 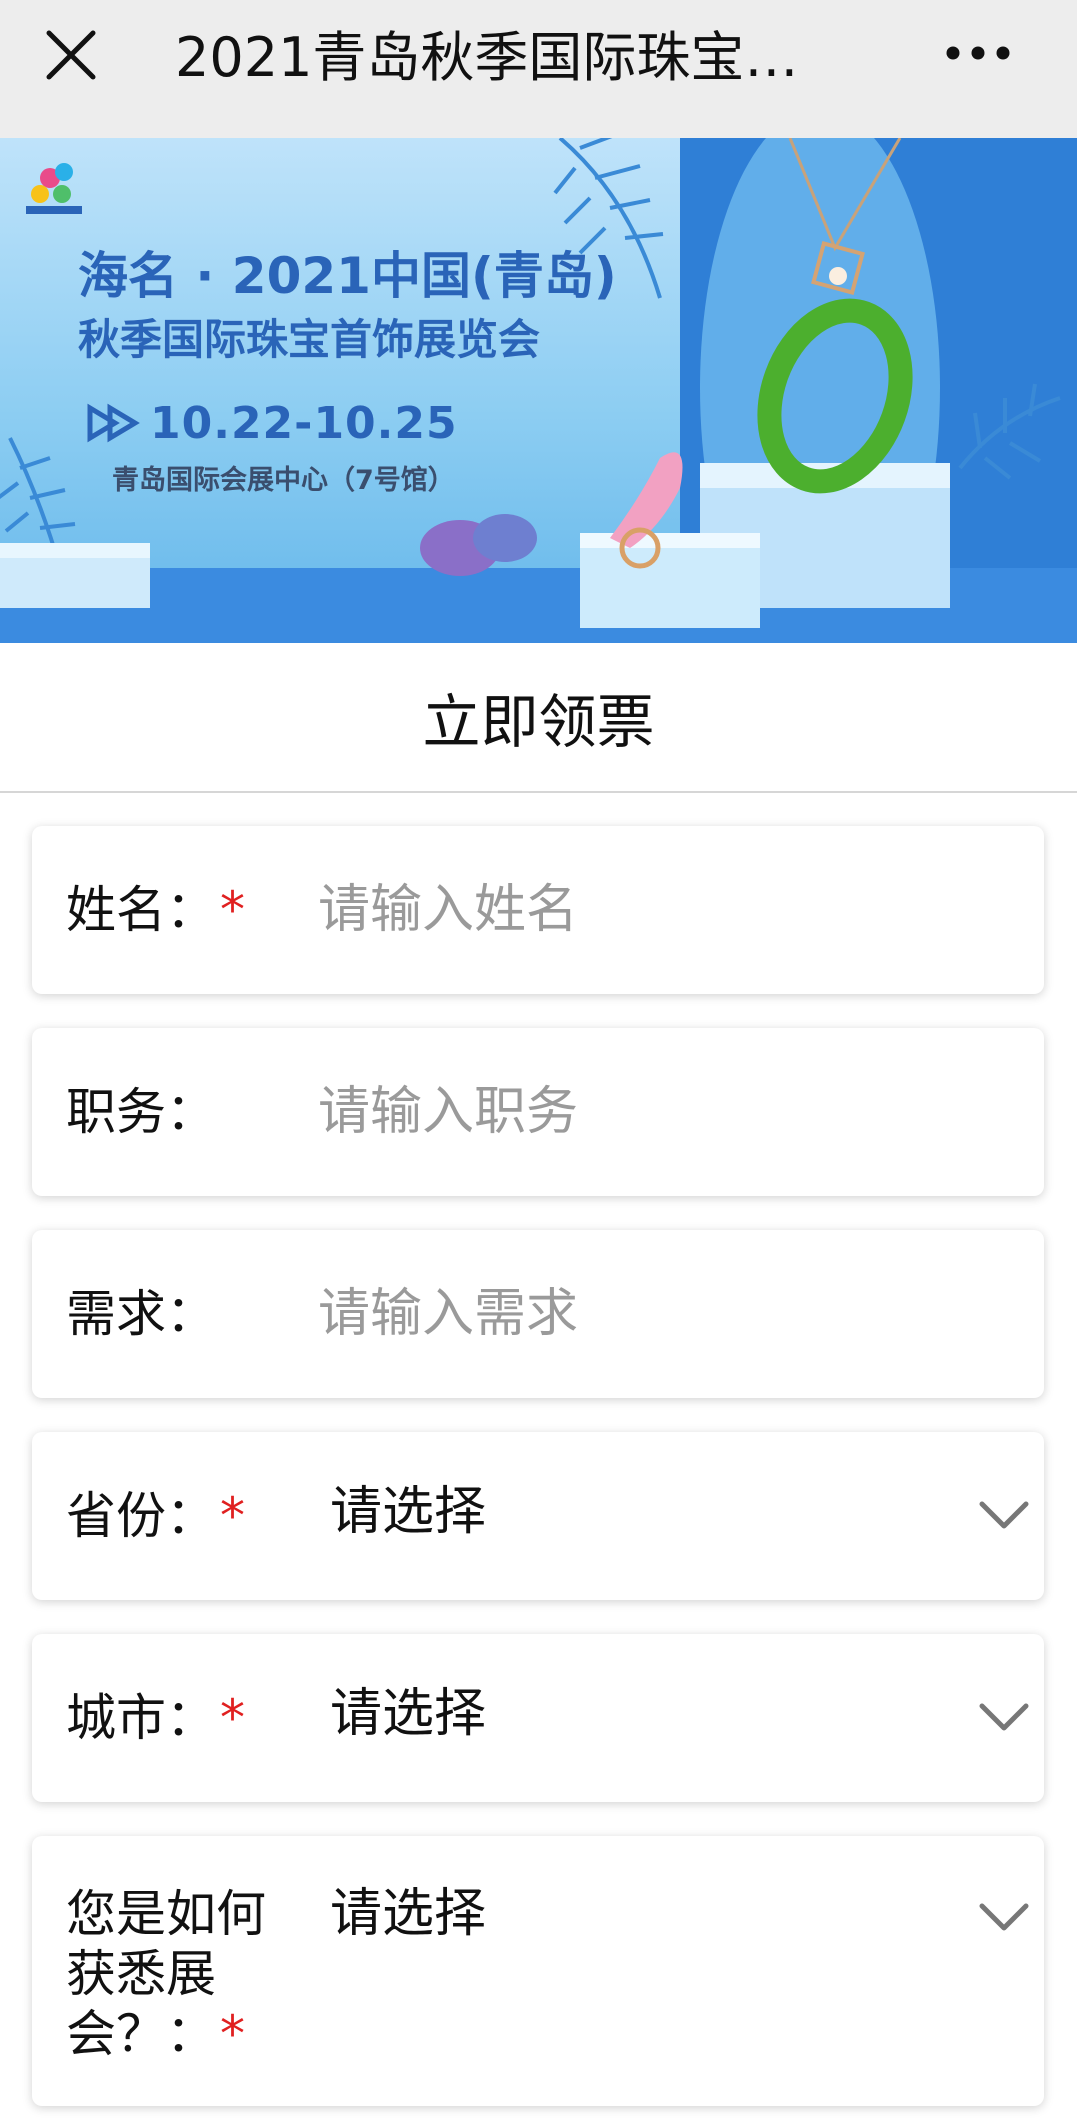 I want to click on city-label: 城市：*, so click(x=155, y=1718).